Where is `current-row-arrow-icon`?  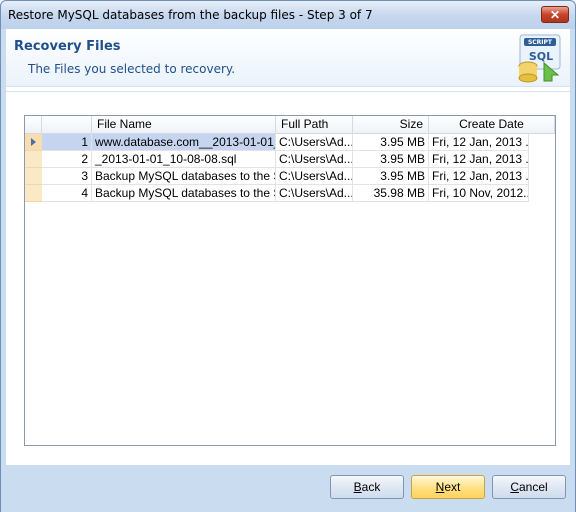
current-row-arrow-icon is located at coordinates (33, 142).